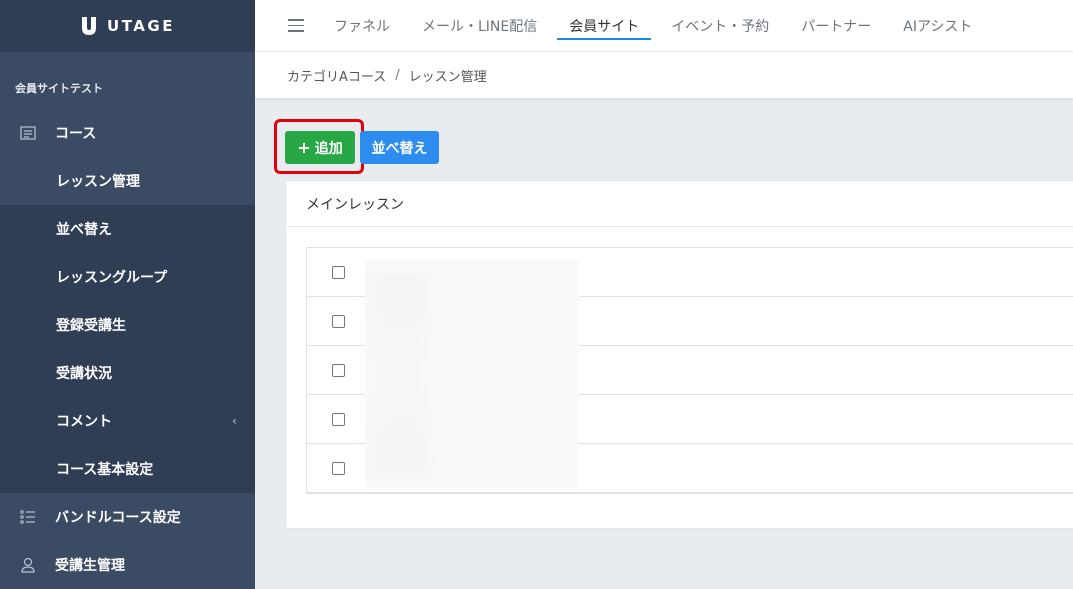 The image size is (1073, 589). I want to click on user-icon, so click(28, 565).